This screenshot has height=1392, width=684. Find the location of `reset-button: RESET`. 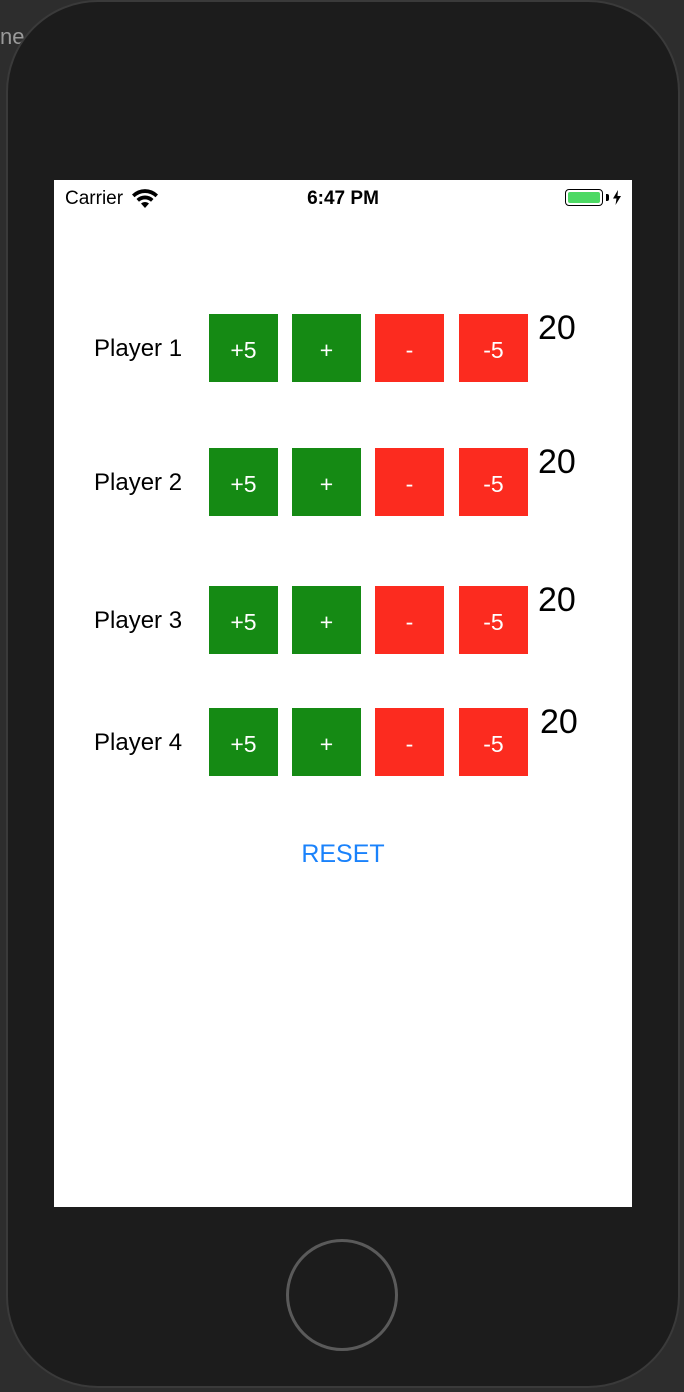

reset-button: RESET is located at coordinates (343, 854).